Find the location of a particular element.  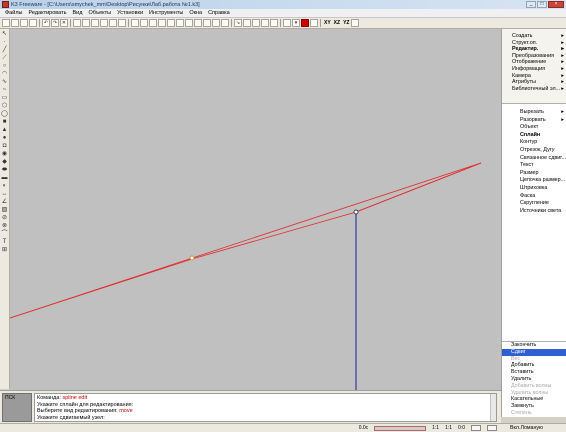

command-option: Удалить is located at coordinates (538, 379).